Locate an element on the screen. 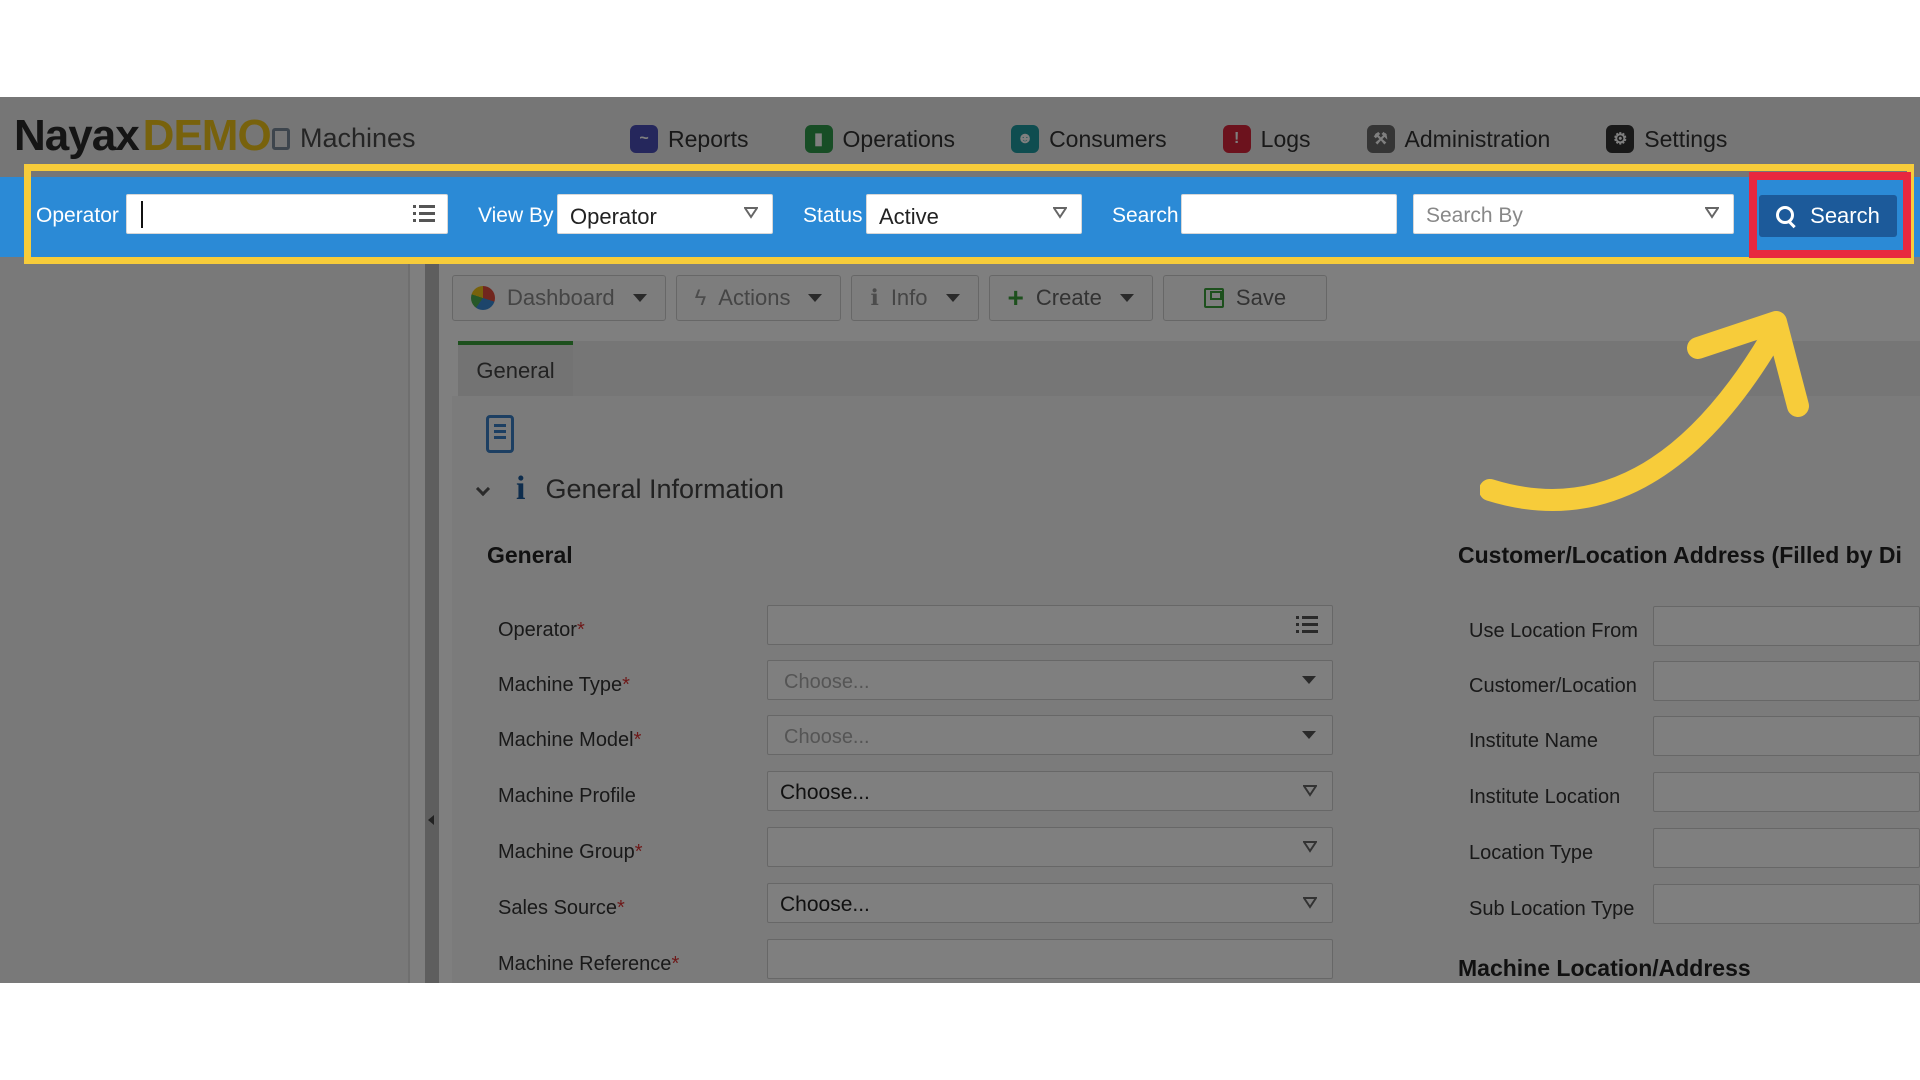 This screenshot has width=1920, height=1080. page-title-text: Machines is located at coordinates (358, 138).